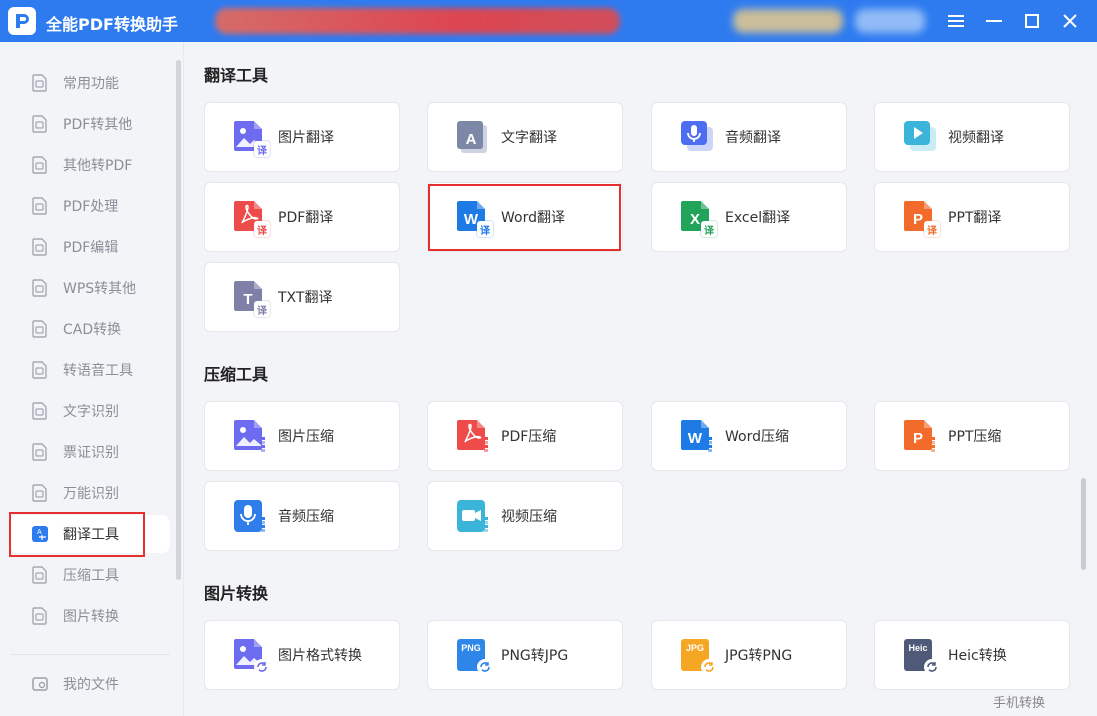 This screenshot has height=716, width=1097. I want to click on phone-convert-link: 手机转换, so click(1019, 701).